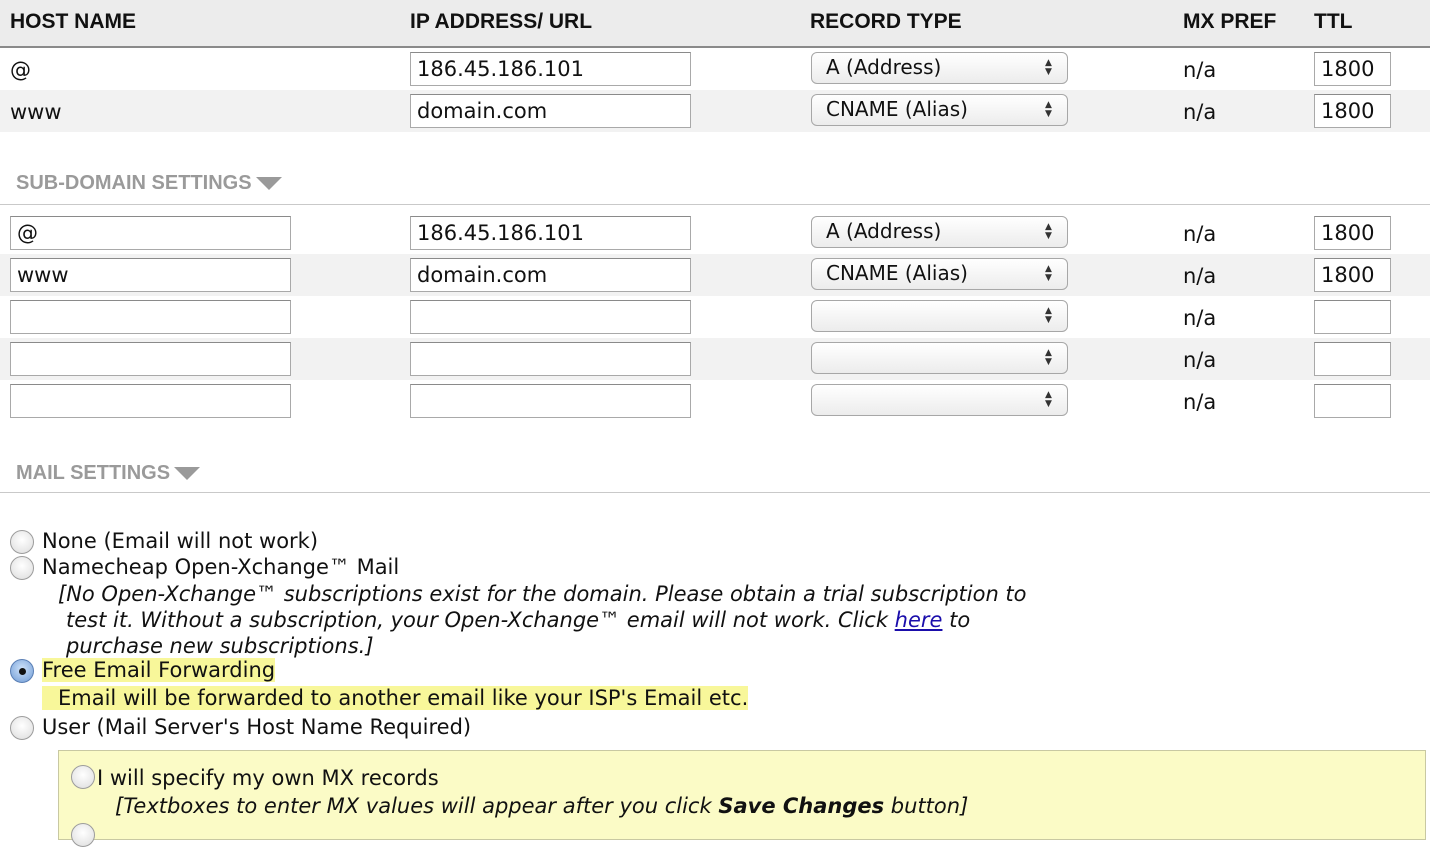 The width and height of the screenshot is (1430, 847). Describe the element at coordinates (919, 620) in the screenshot. I see `purchase-here-link: here` at that location.